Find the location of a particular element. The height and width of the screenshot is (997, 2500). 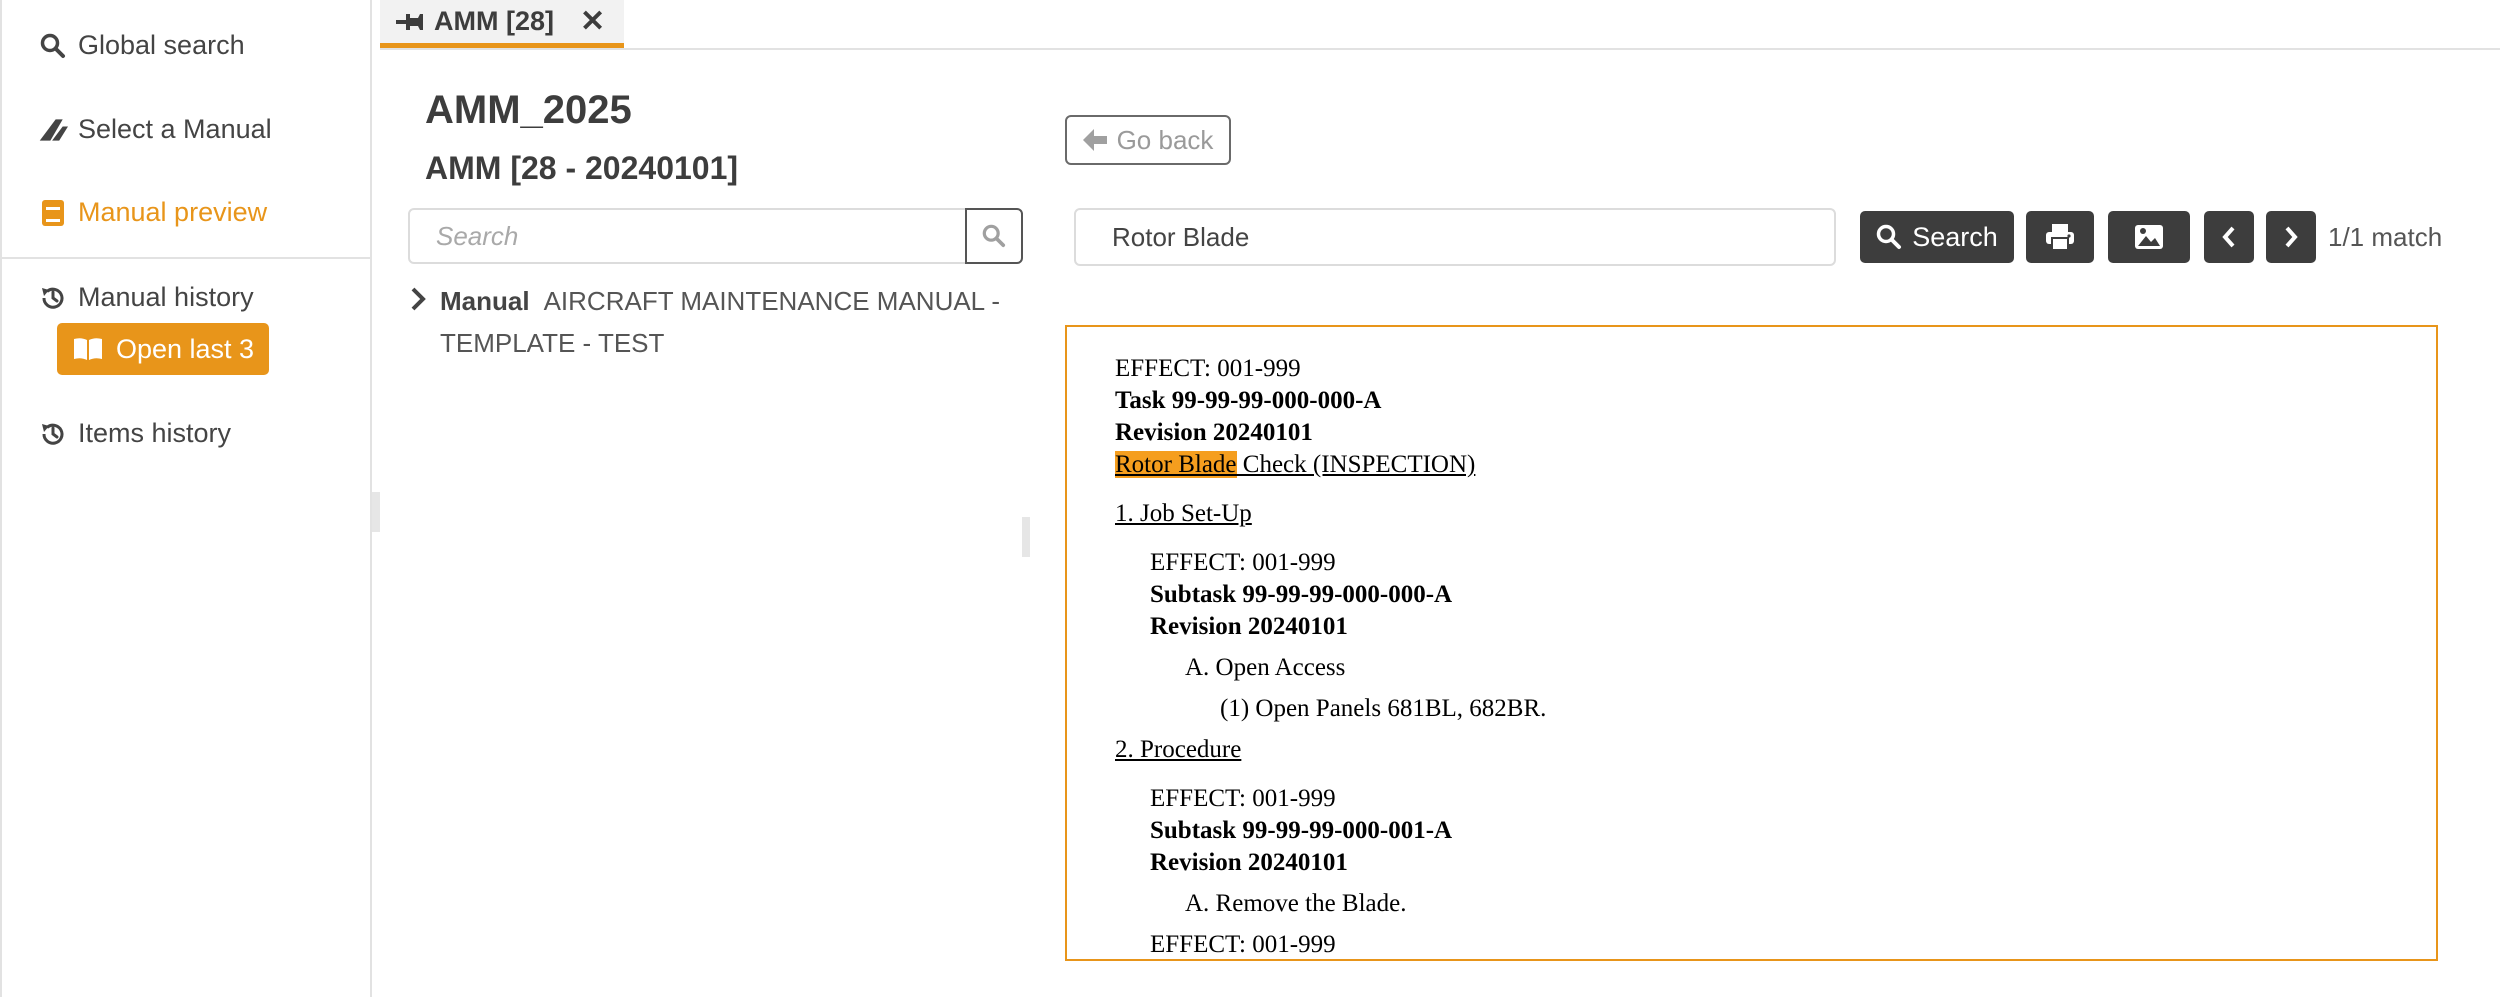

image-button is located at coordinates (2149, 237).